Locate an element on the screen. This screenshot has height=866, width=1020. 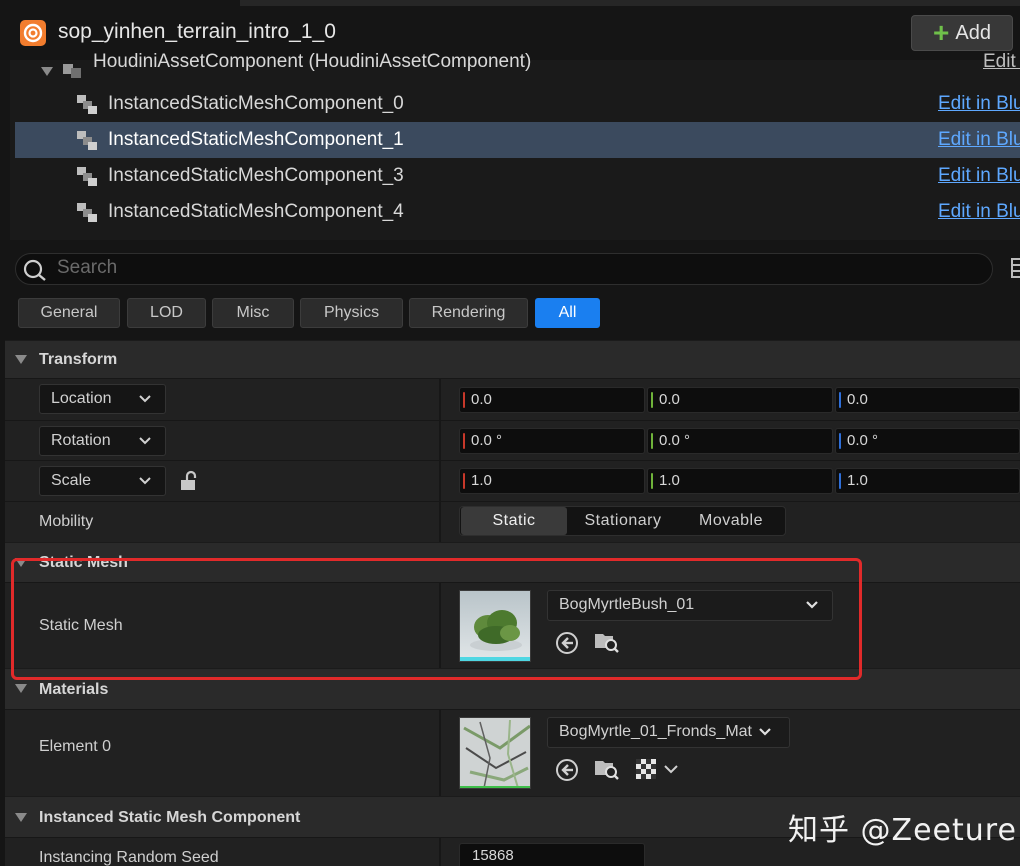
section-title: Transform is located at coordinates (78, 359).